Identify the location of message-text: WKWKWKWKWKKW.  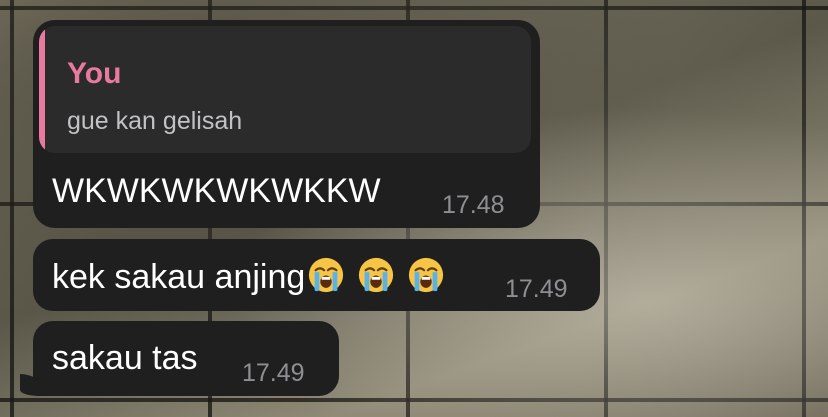
(216, 191).